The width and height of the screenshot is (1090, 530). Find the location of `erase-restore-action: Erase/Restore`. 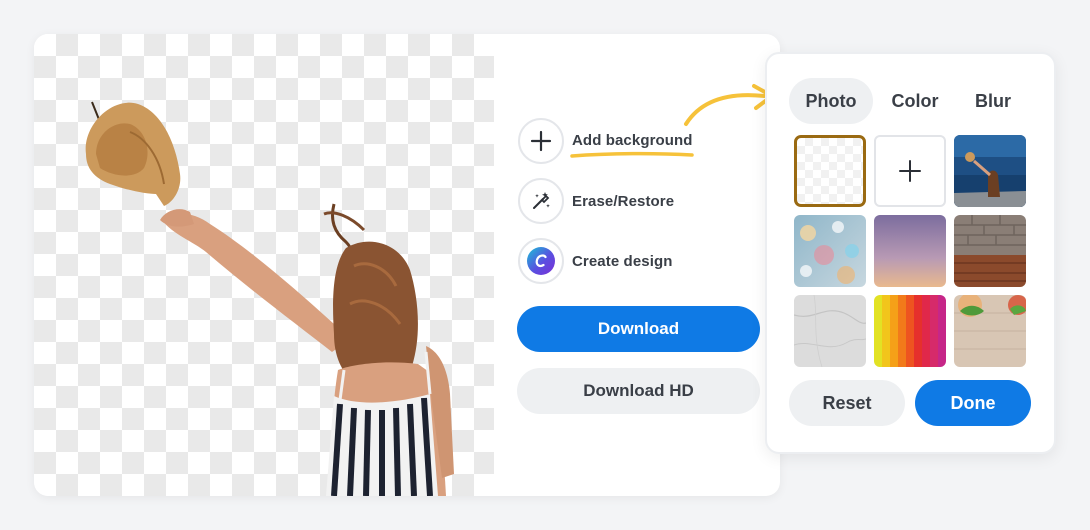

erase-restore-action: Erase/Restore is located at coordinates (596, 201).